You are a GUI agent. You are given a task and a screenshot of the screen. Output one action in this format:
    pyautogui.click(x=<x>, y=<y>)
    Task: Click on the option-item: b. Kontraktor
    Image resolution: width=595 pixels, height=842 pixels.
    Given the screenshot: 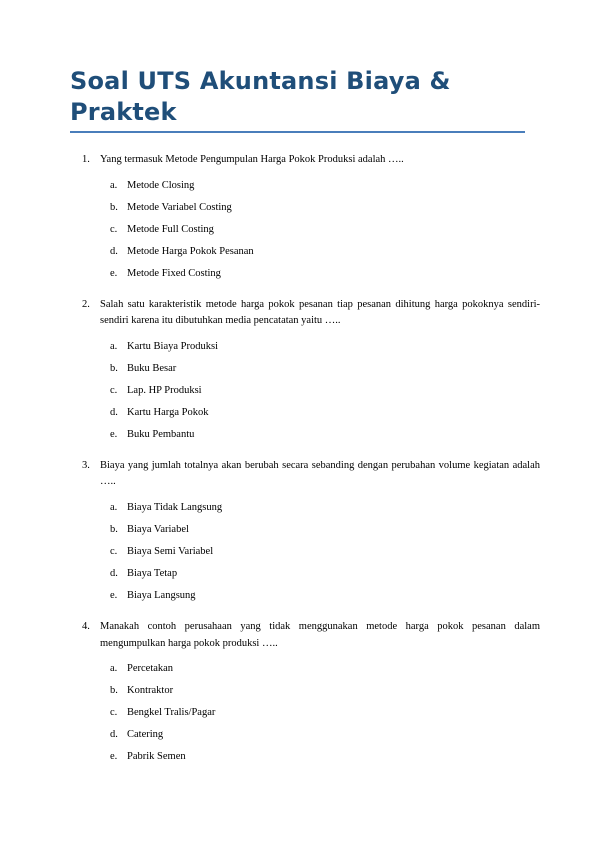 What is the action you would take?
    pyautogui.click(x=297, y=694)
    